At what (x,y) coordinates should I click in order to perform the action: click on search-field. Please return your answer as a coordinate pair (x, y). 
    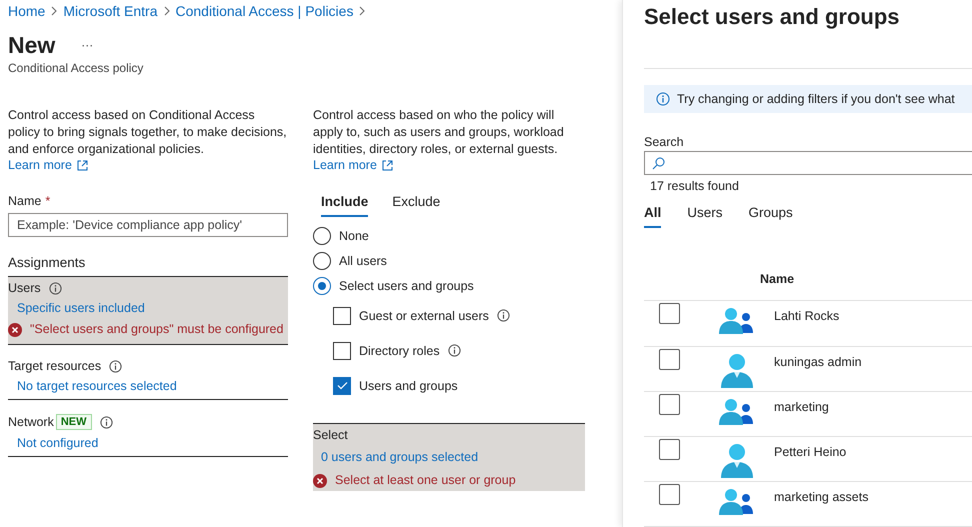
    Looking at the image, I should click on (808, 163).